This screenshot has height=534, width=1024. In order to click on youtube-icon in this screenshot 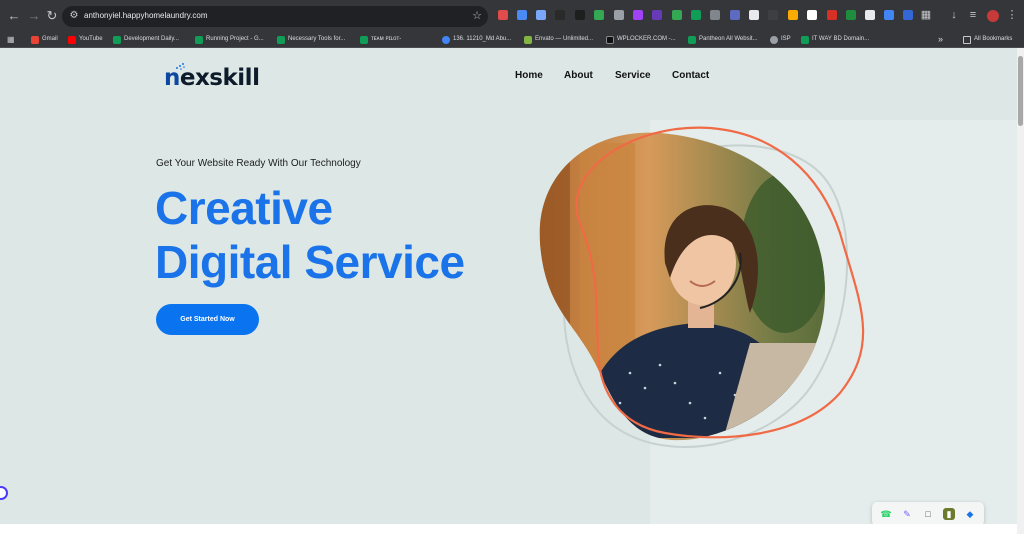, I will do `click(72, 39)`.